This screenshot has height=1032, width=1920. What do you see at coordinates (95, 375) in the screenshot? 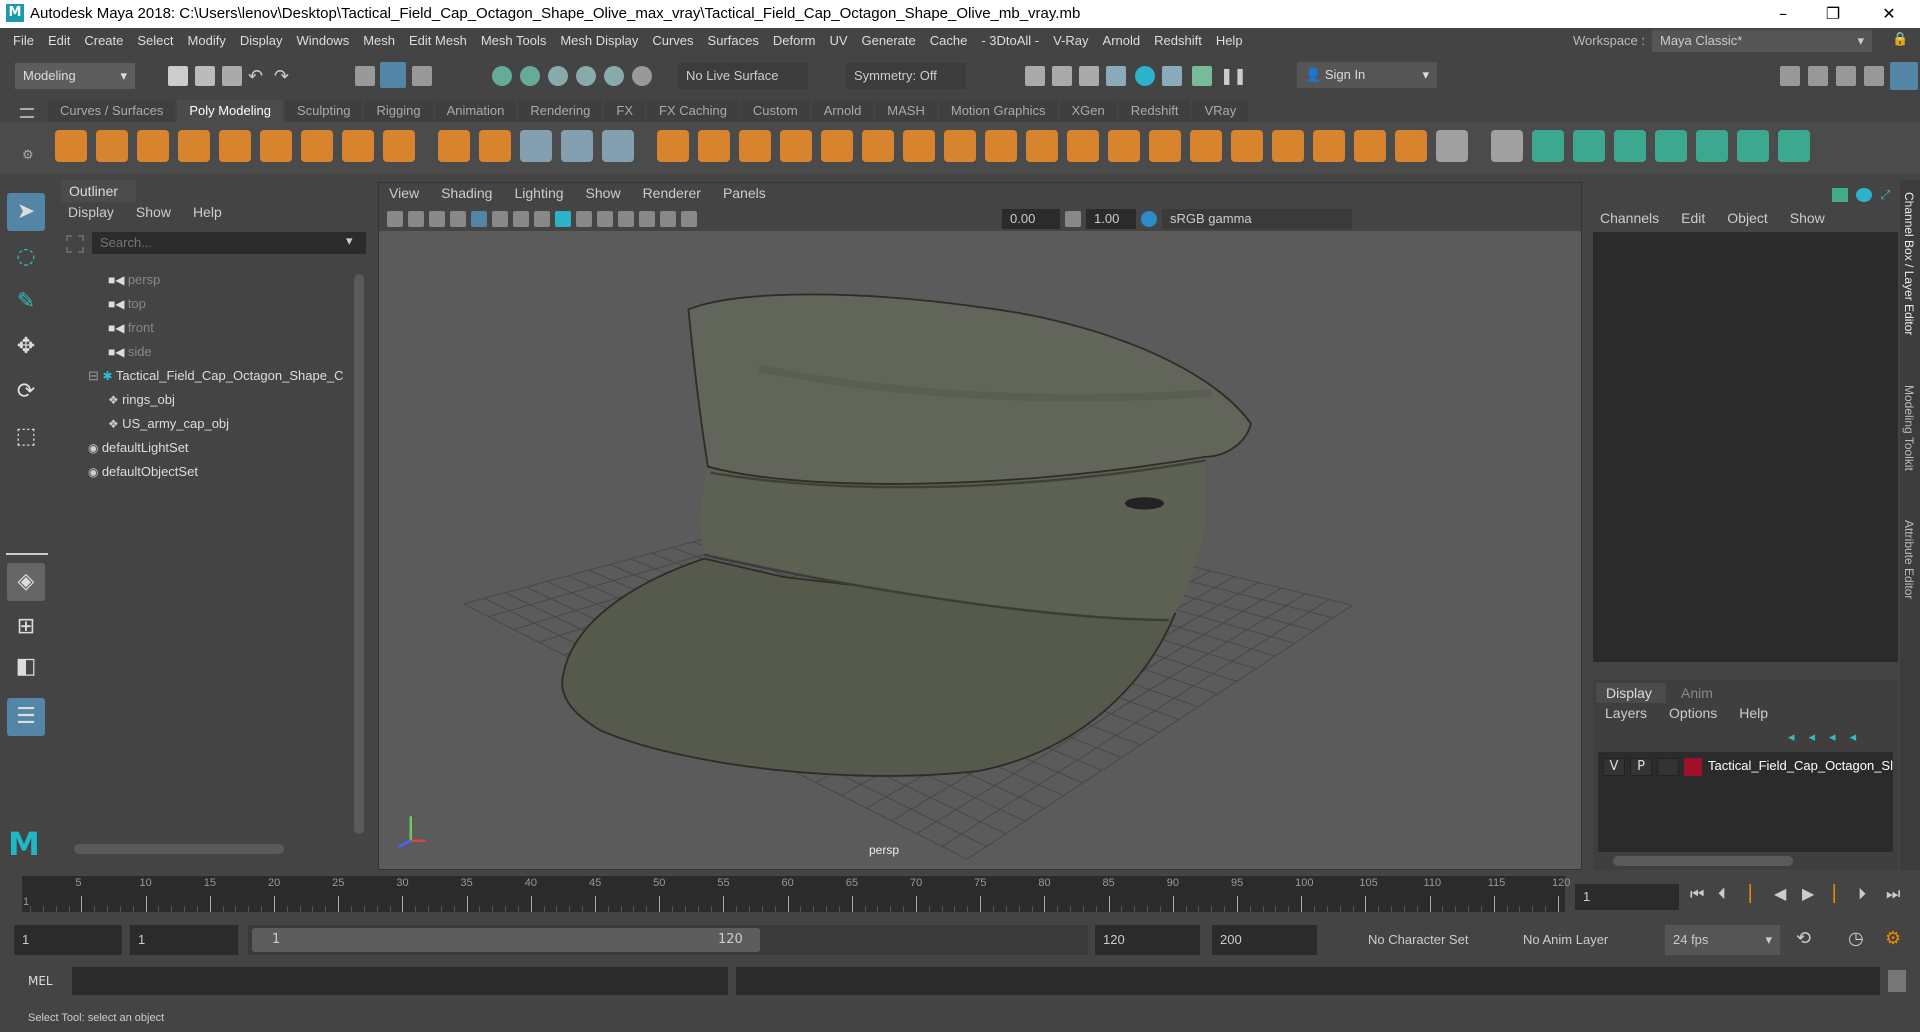
I see `collapse-icon: ⊟` at bounding box center [95, 375].